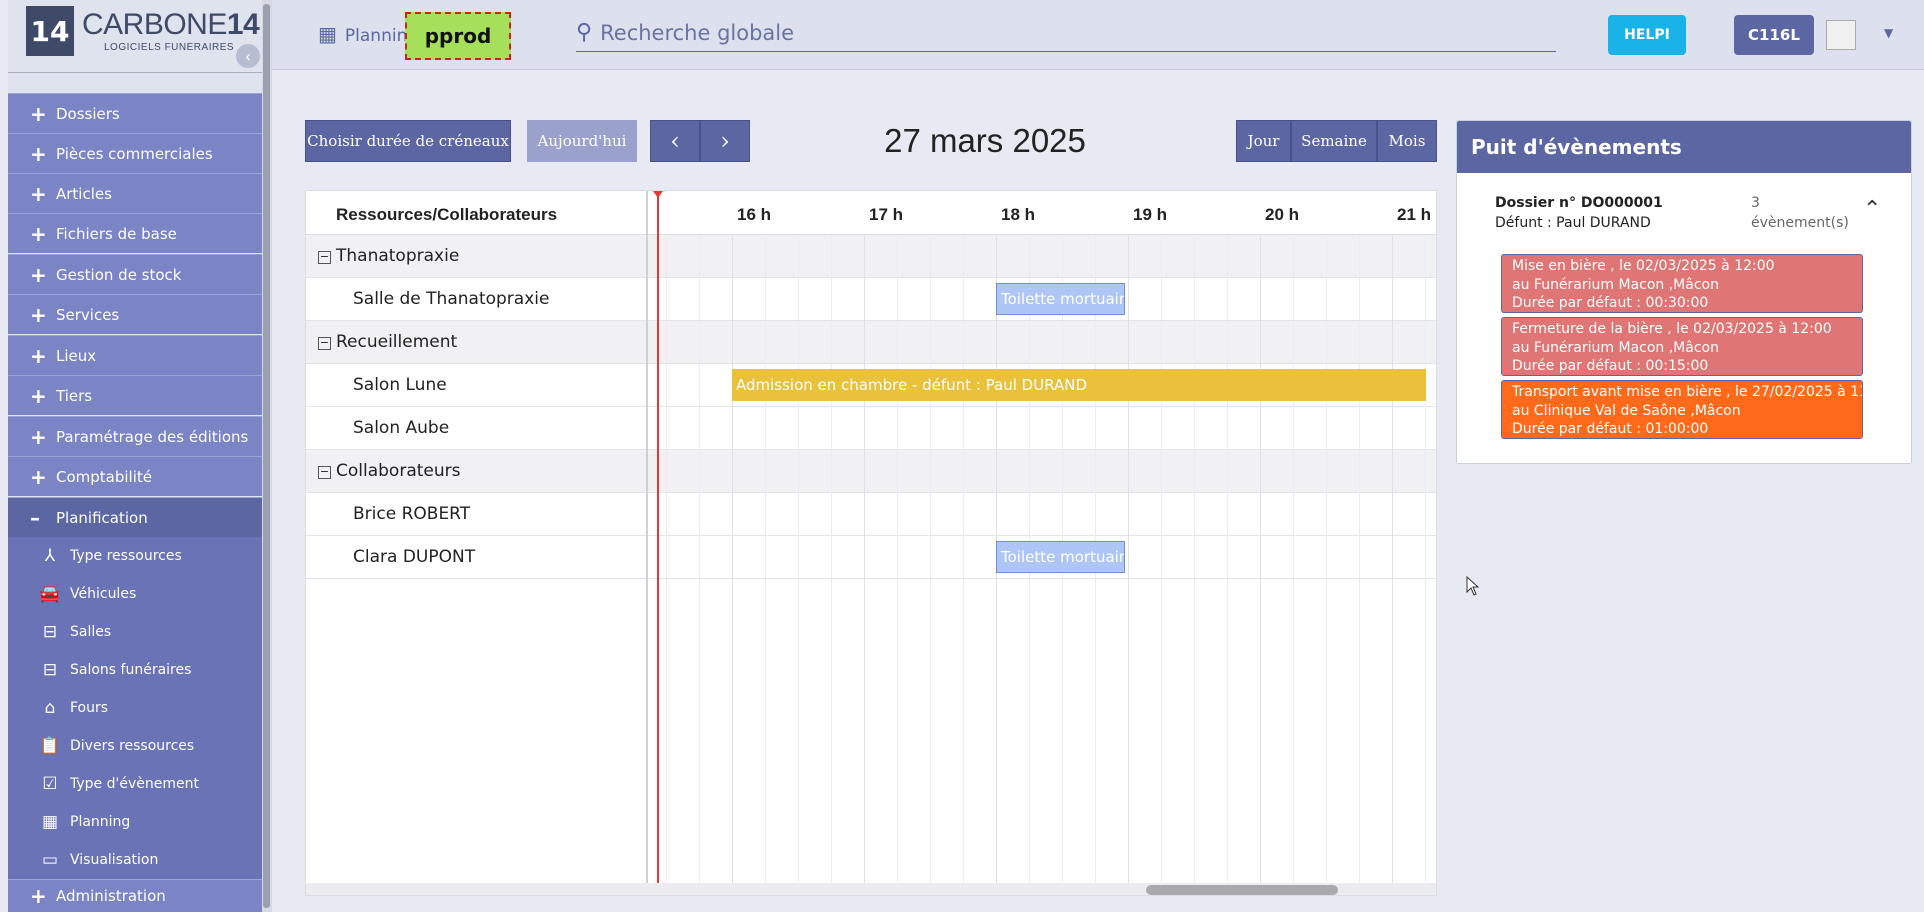 Image resolution: width=1924 pixels, height=912 pixels. I want to click on menu-item-fichiers-de-base: + Fichiers de base, so click(135, 233).